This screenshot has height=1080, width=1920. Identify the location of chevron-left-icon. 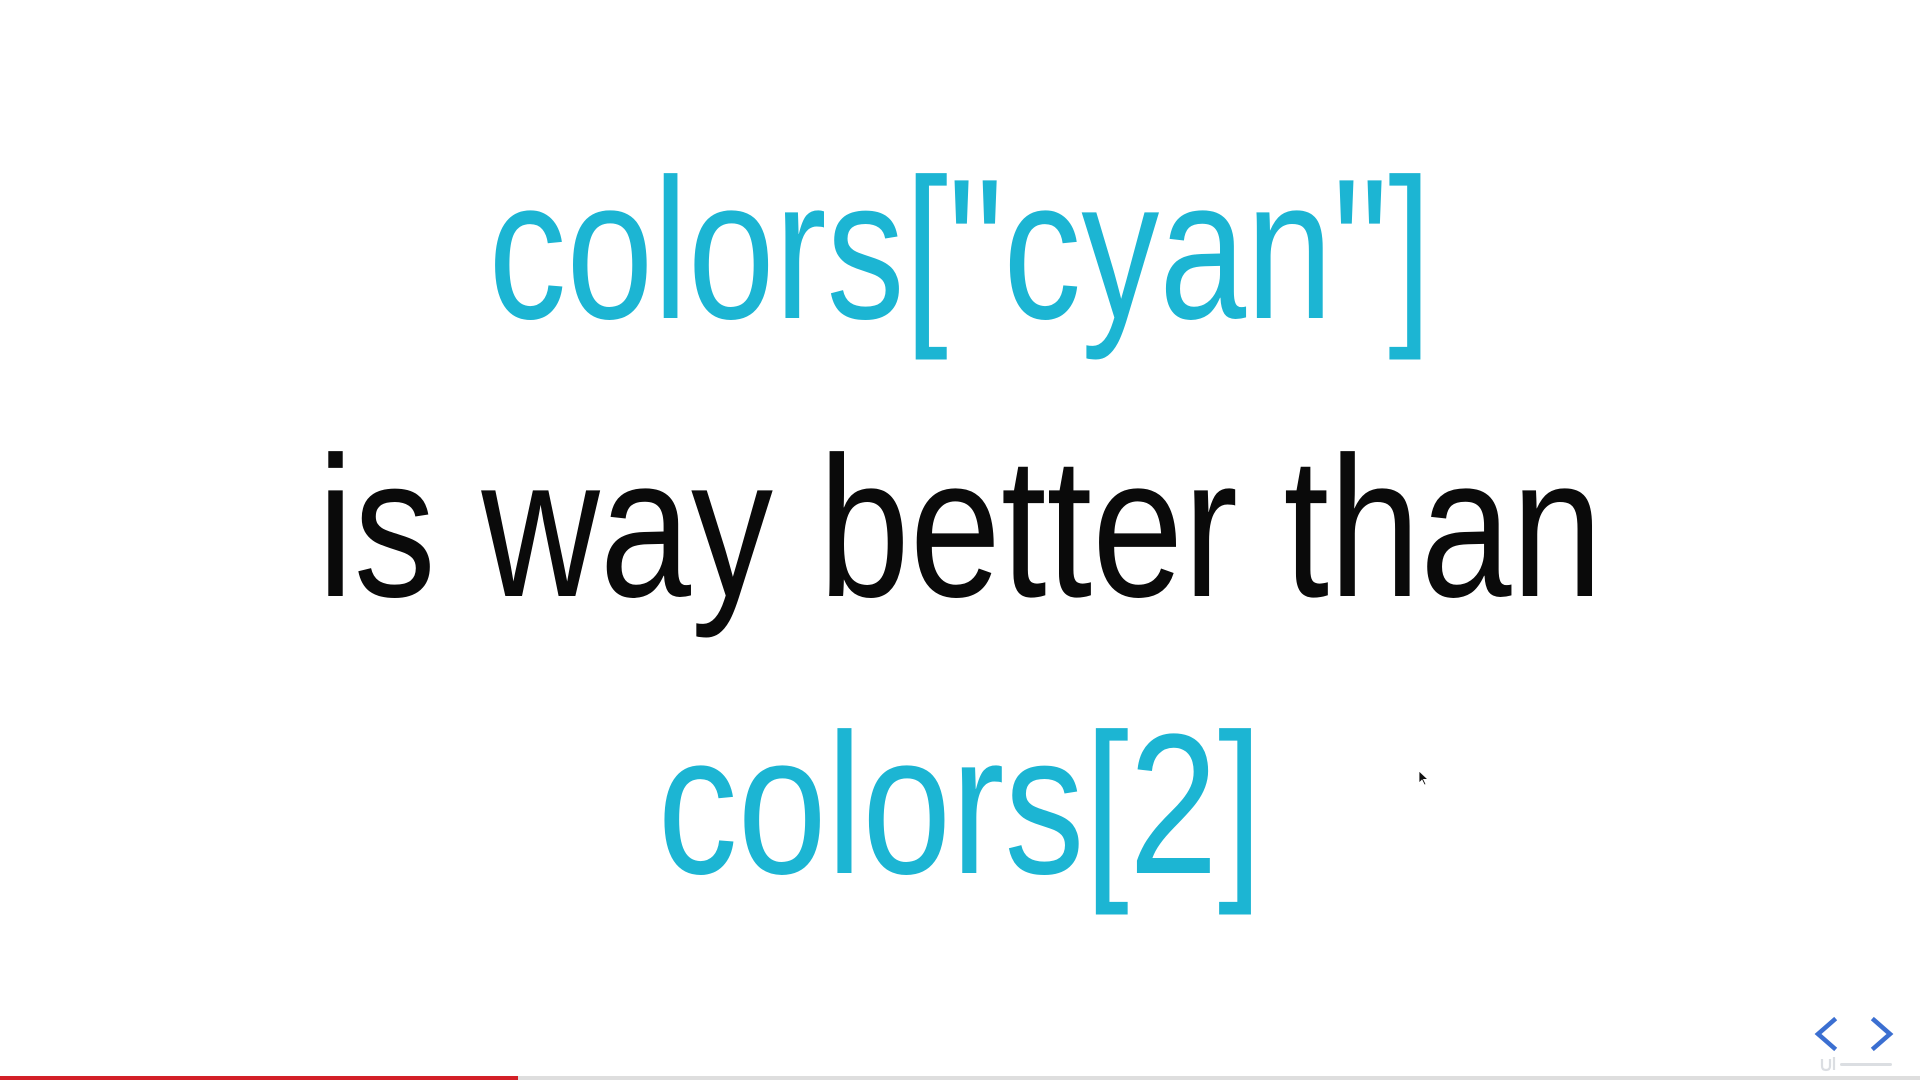
(1826, 1034).